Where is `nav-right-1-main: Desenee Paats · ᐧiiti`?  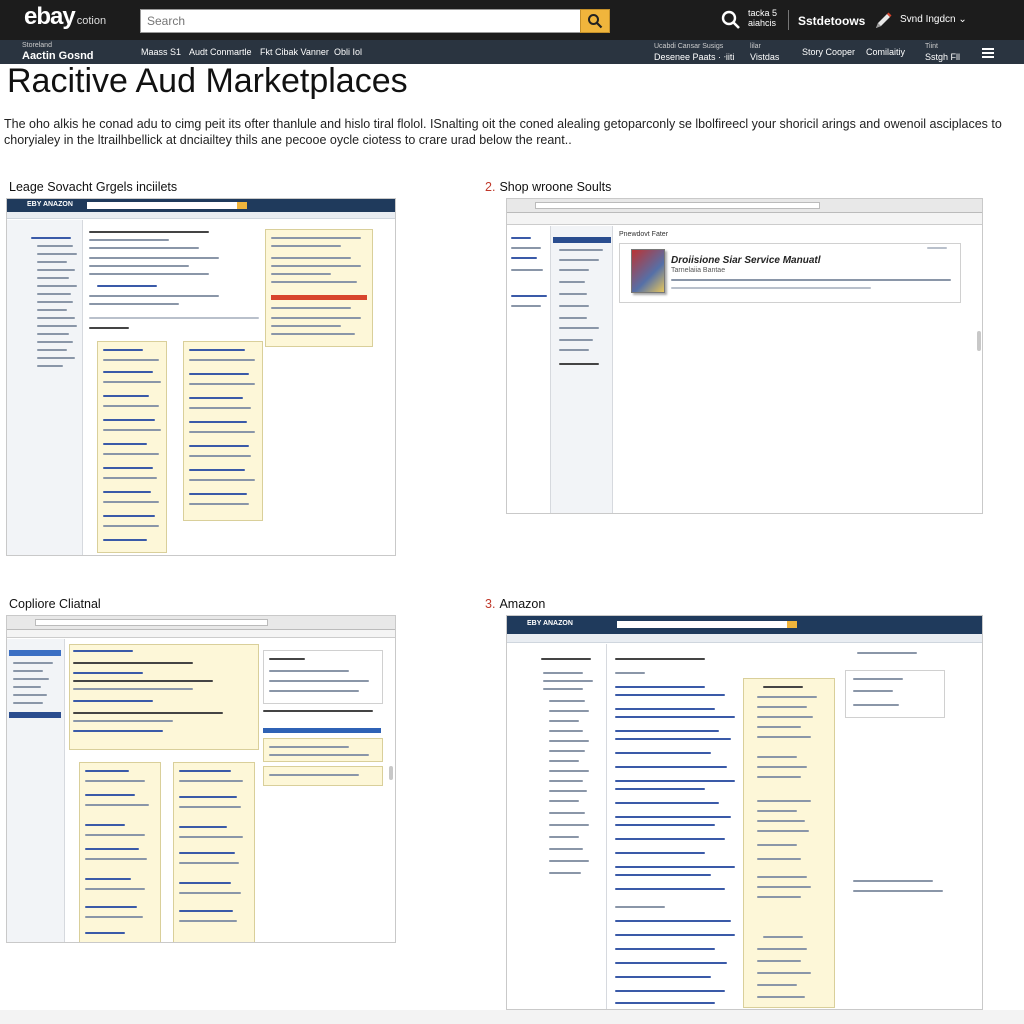
nav-right-1-main: Desenee Paats · ᐧiiti is located at coordinates (694, 57).